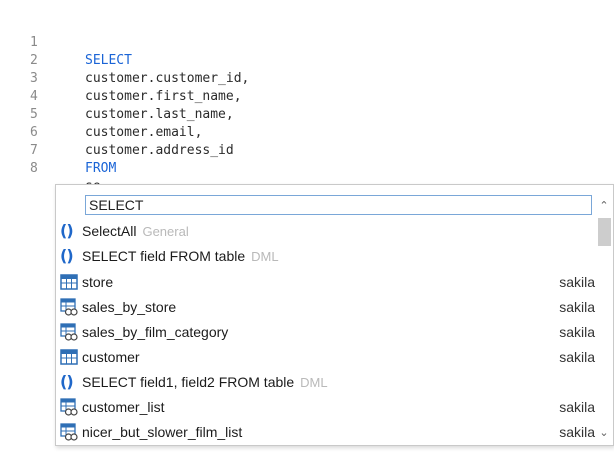 This screenshot has height=452, width=614. What do you see at coordinates (98, 282) in the screenshot?
I see `suggestion-label: store` at bounding box center [98, 282].